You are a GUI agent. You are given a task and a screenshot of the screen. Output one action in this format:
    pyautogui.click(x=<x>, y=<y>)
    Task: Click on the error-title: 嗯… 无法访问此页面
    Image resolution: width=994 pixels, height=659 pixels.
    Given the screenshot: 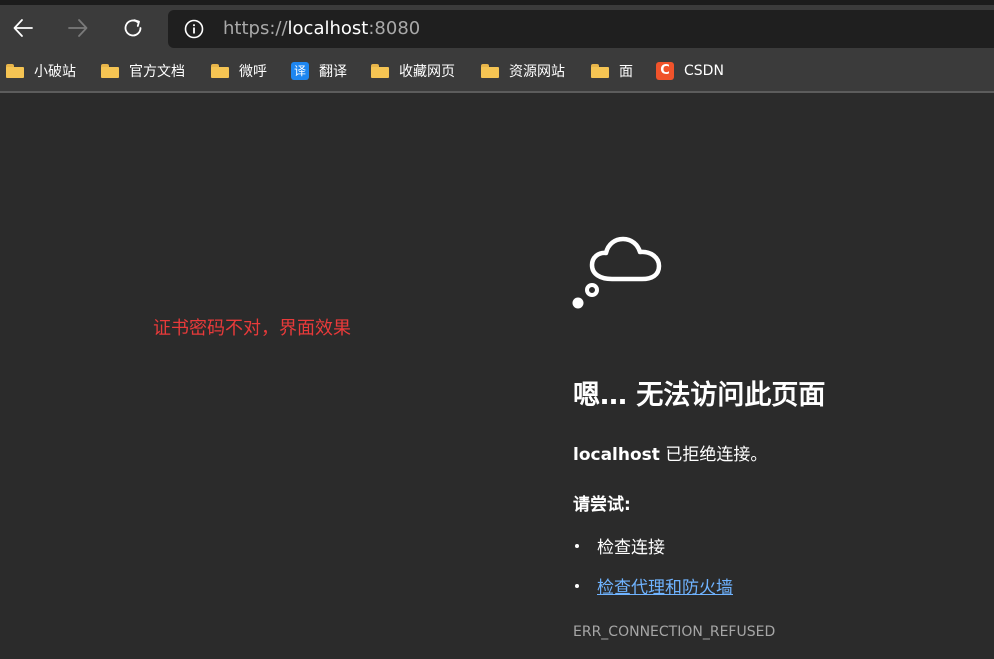 What is the action you would take?
    pyautogui.click(x=699, y=395)
    